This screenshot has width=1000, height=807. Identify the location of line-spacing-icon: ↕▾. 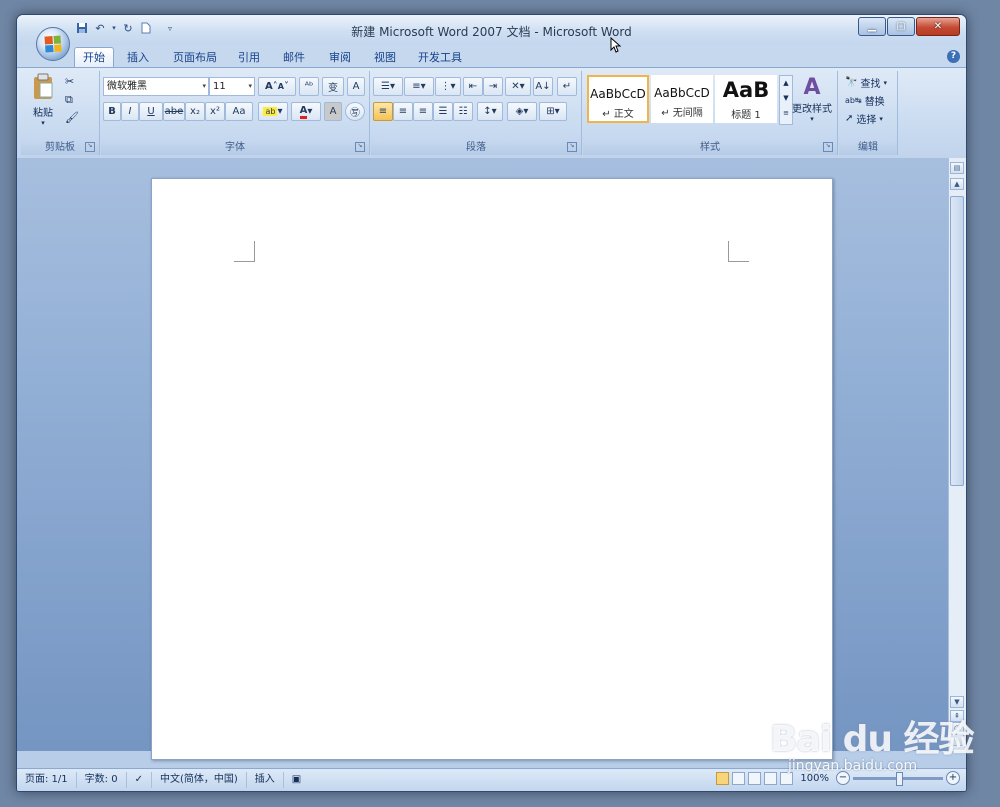
(490, 111).